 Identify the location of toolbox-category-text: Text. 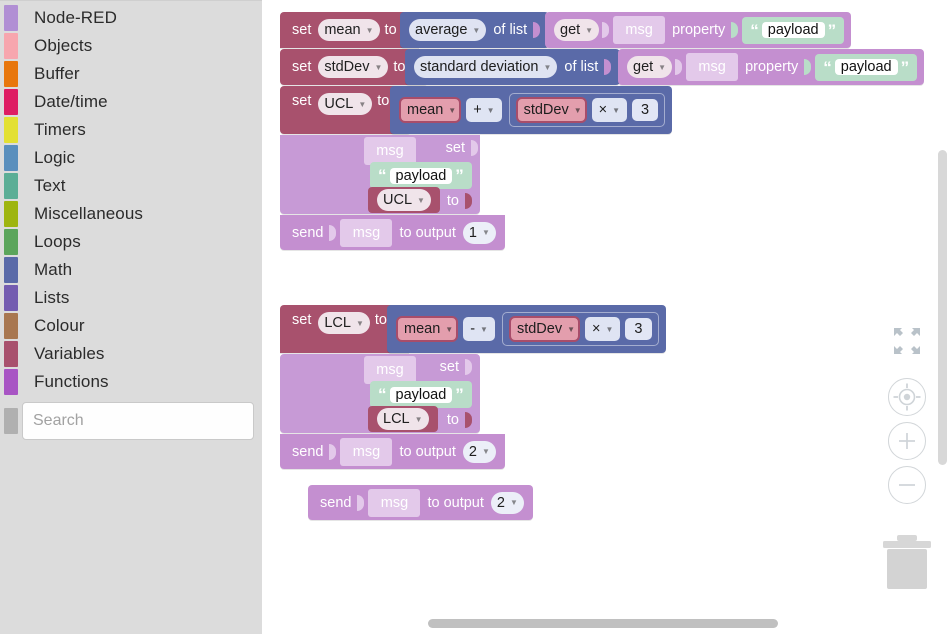
(131, 186).